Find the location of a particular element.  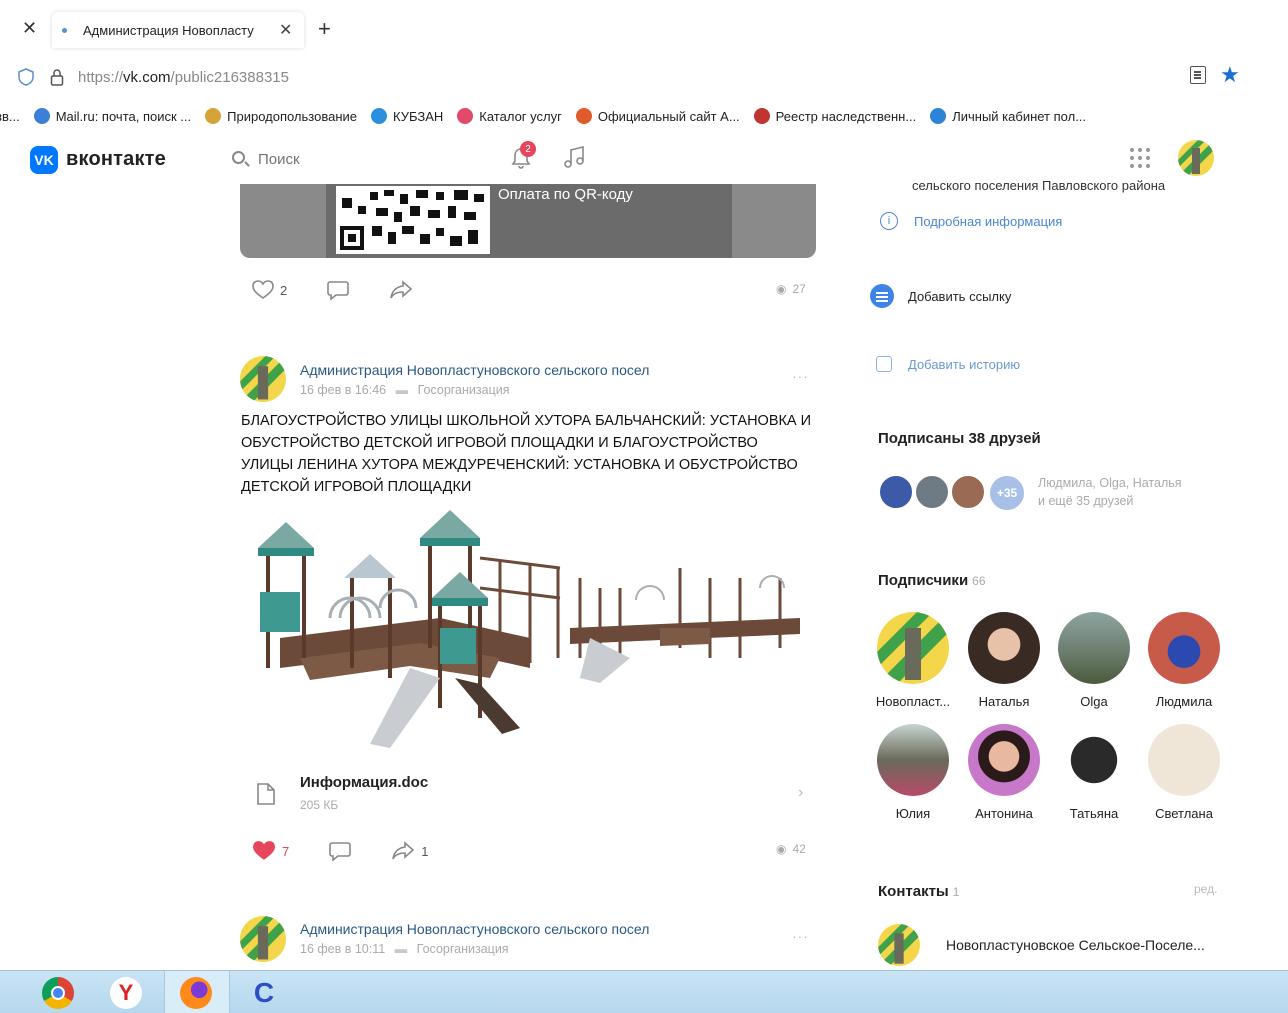

share-button is located at coordinates (401, 290).